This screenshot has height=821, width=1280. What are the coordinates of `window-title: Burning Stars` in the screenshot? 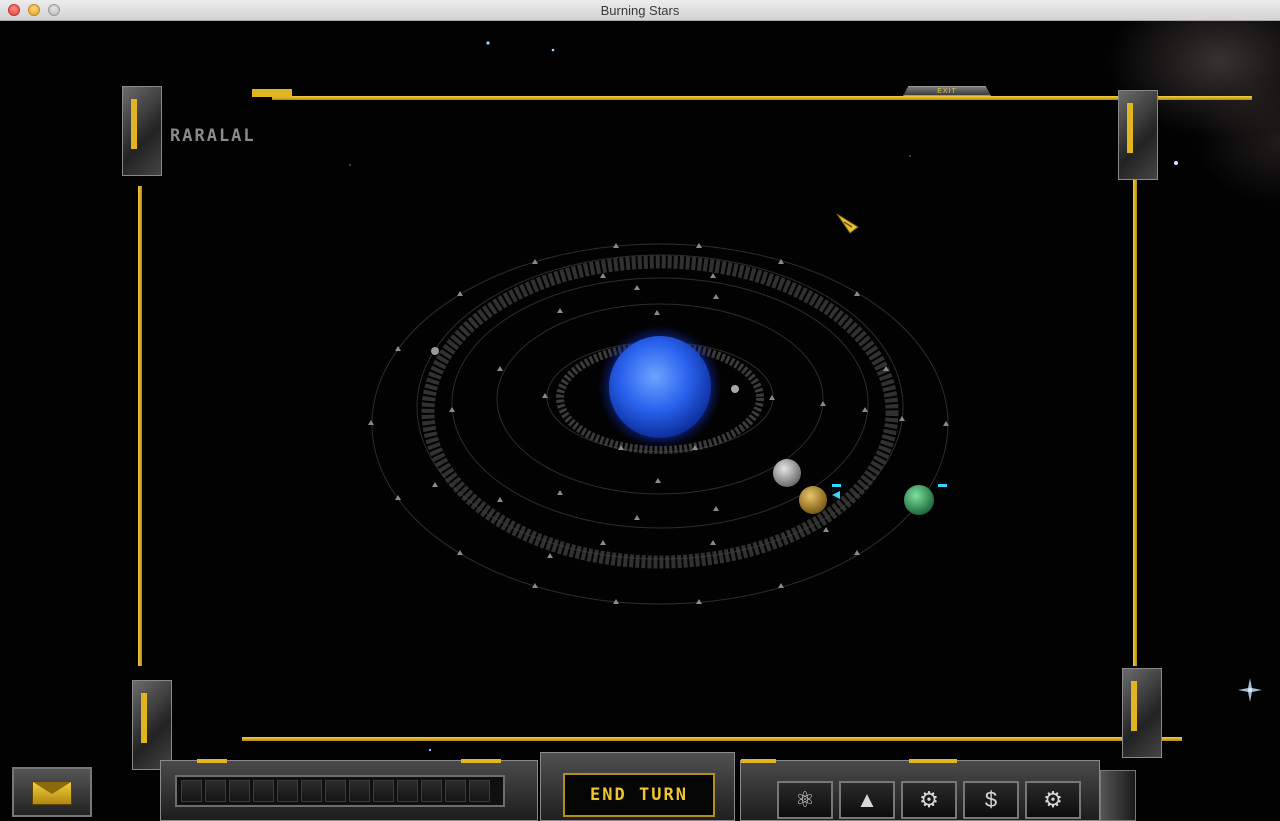 It's located at (640, 10).